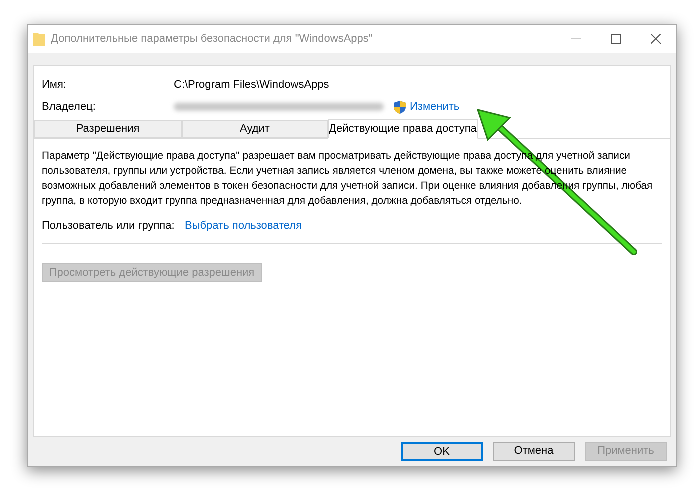 The image size is (700, 497). Describe the element at coordinates (252, 85) in the screenshot. I see `name-value: C:\Program Files\WindowsApps` at that location.